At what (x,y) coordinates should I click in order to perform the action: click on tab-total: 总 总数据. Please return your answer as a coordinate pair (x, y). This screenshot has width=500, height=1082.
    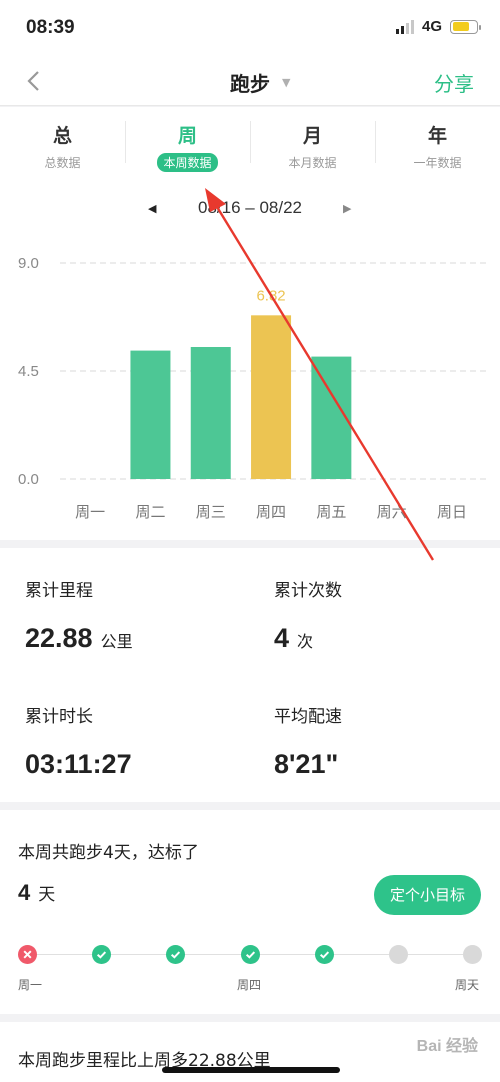
    Looking at the image, I should click on (62, 144).